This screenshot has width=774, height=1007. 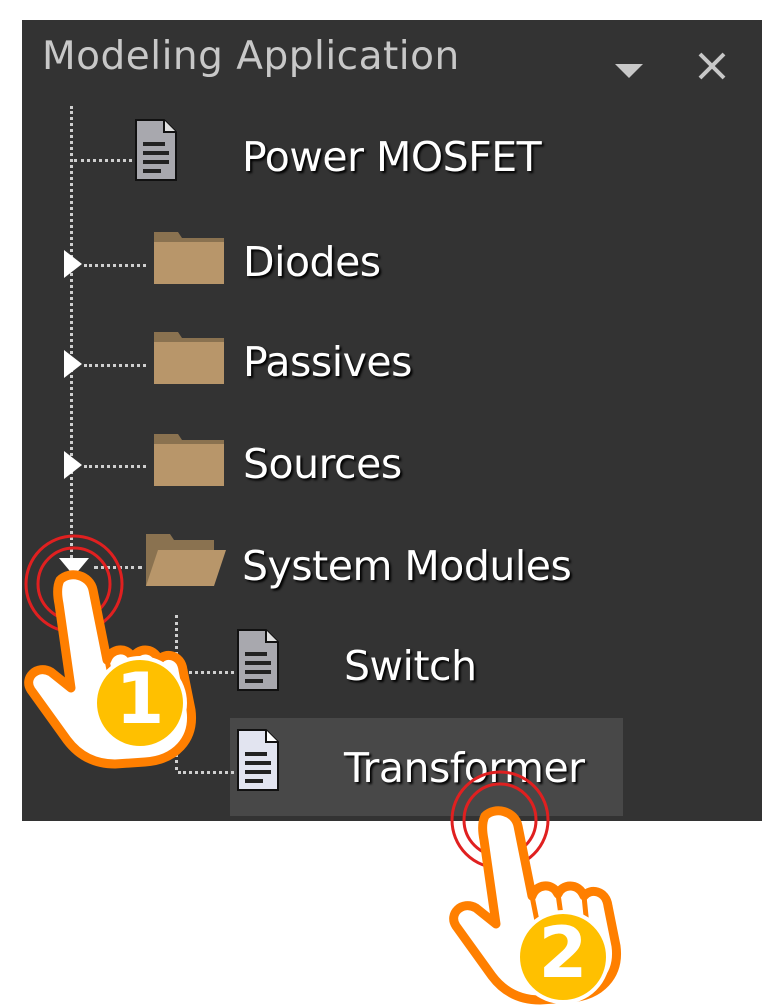 I want to click on panel-title: Modeling Application, so click(x=251, y=56).